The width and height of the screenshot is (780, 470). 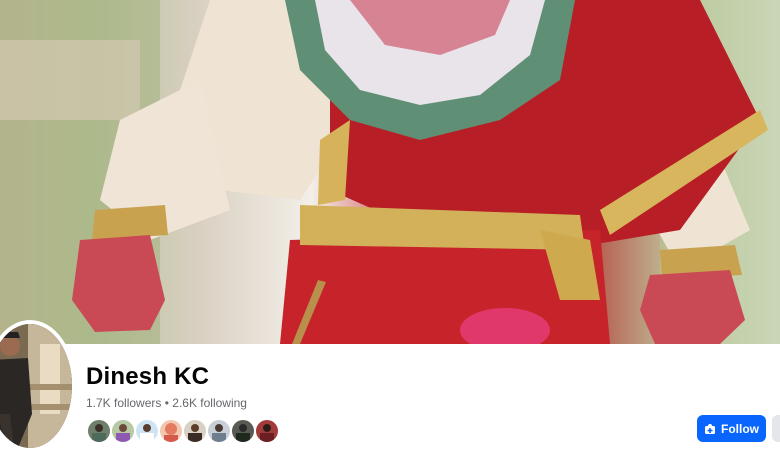 I want to click on followers-count: 1.7K followers, so click(x=123, y=403).